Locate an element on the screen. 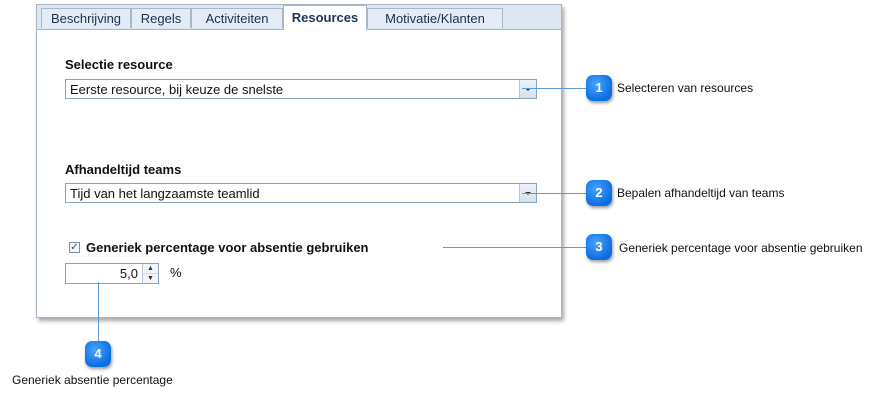 The height and width of the screenshot is (403, 894). absence-percentage-value: 5,0 is located at coordinates (129, 274).